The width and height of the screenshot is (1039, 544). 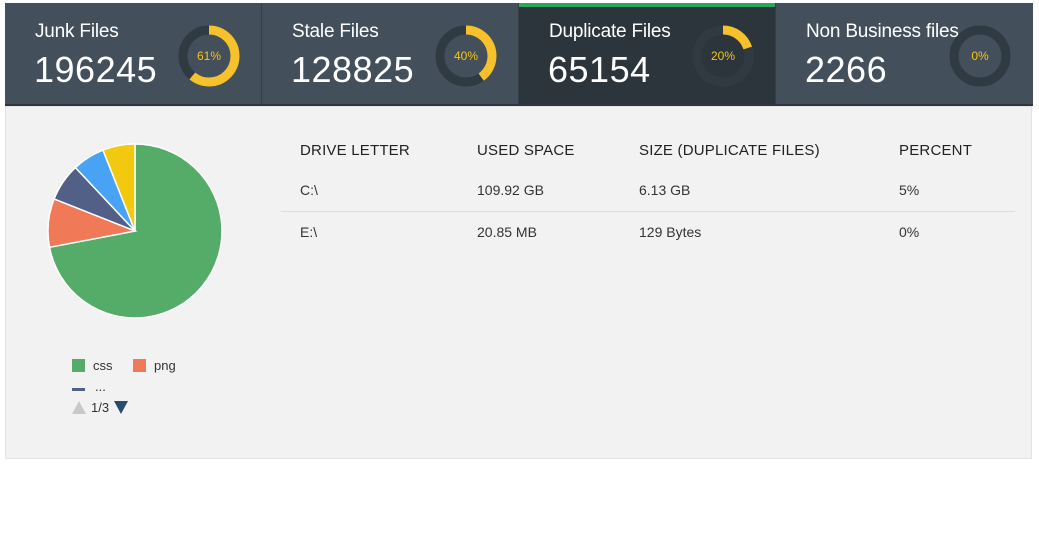 What do you see at coordinates (936, 150) in the screenshot?
I see `column-header-percent: PERCENT` at bounding box center [936, 150].